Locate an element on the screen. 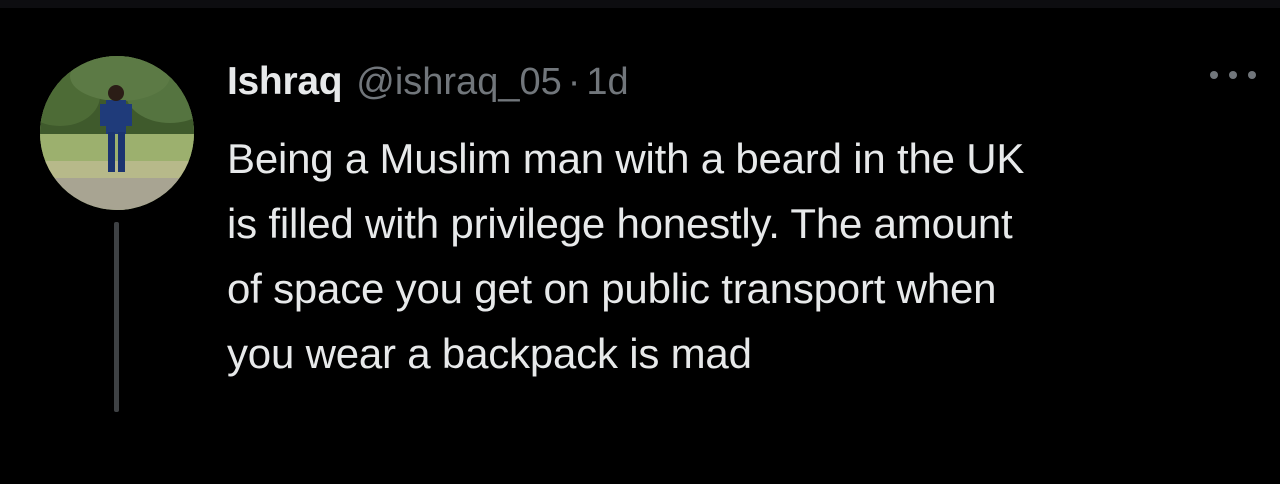 The width and height of the screenshot is (1280, 484). avatar-photo is located at coordinates (117, 133).